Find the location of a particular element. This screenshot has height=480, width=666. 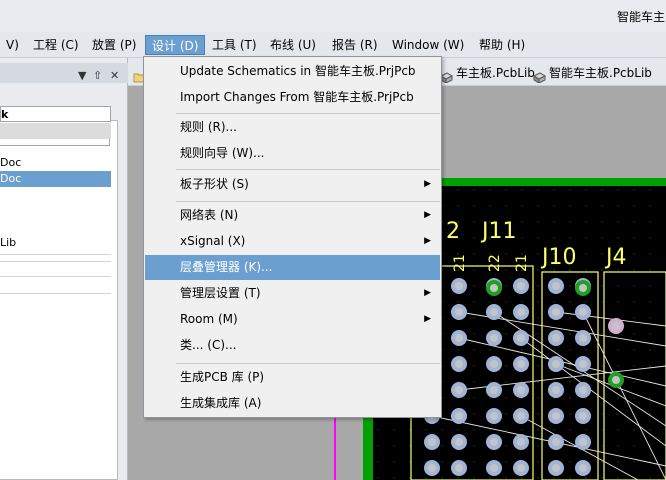

panel-header: ▼ ⇧ ✕ is located at coordinates (64, 73).